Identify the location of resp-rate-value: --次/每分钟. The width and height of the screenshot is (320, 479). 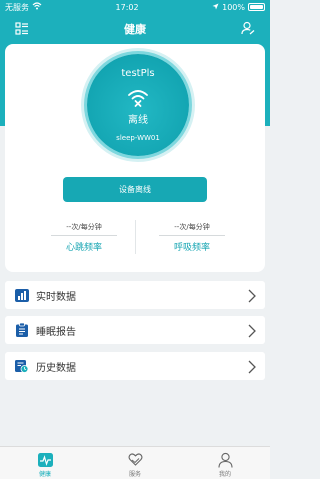
(192, 227).